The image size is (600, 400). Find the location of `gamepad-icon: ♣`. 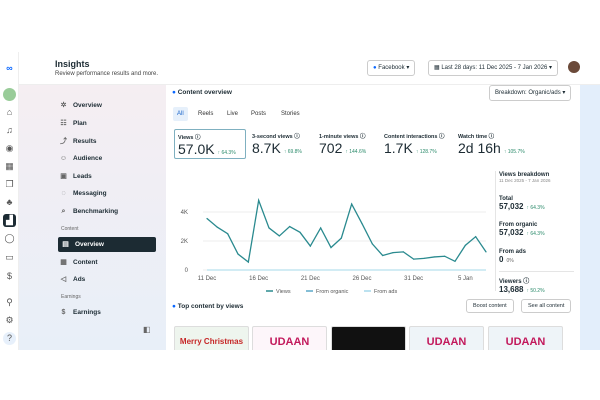

gamepad-icon: ♣ is located at coordinates (9, 202).